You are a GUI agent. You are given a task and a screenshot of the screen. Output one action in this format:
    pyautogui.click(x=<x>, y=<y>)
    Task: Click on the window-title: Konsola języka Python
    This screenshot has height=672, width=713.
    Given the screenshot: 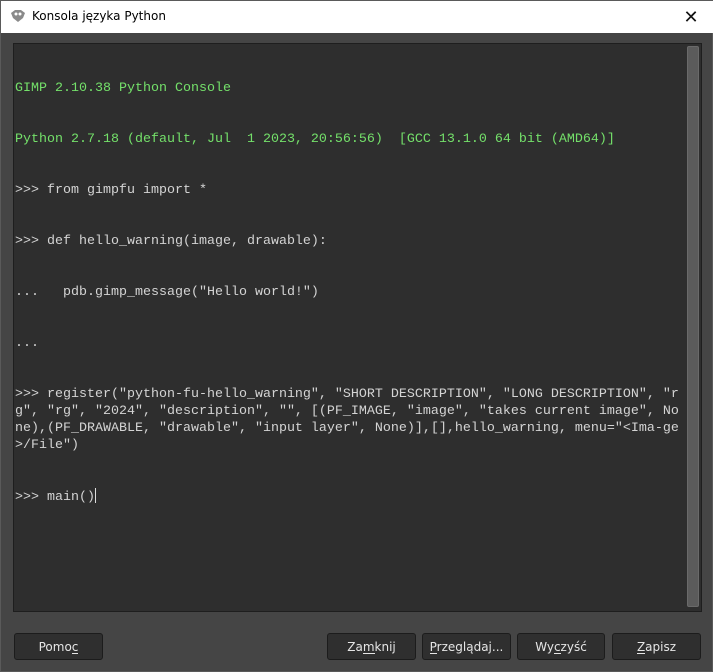 What is the action you would take?
    pyautogui.click(x=99, y=16)
    